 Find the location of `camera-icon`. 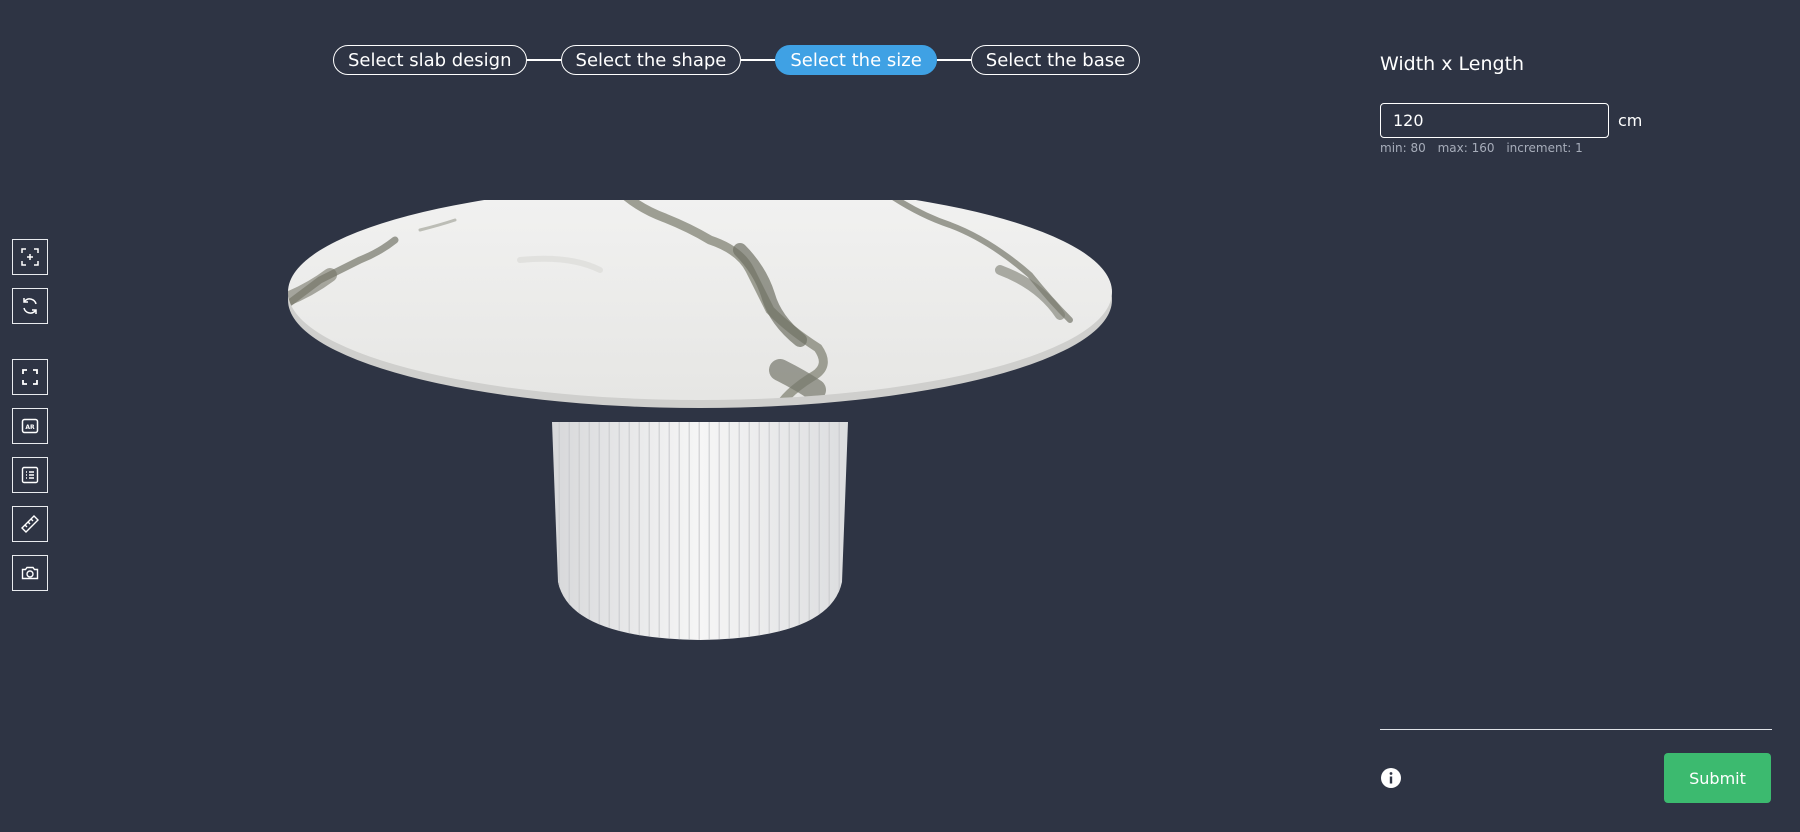

camera-icon is located at coordinates (30, 573).